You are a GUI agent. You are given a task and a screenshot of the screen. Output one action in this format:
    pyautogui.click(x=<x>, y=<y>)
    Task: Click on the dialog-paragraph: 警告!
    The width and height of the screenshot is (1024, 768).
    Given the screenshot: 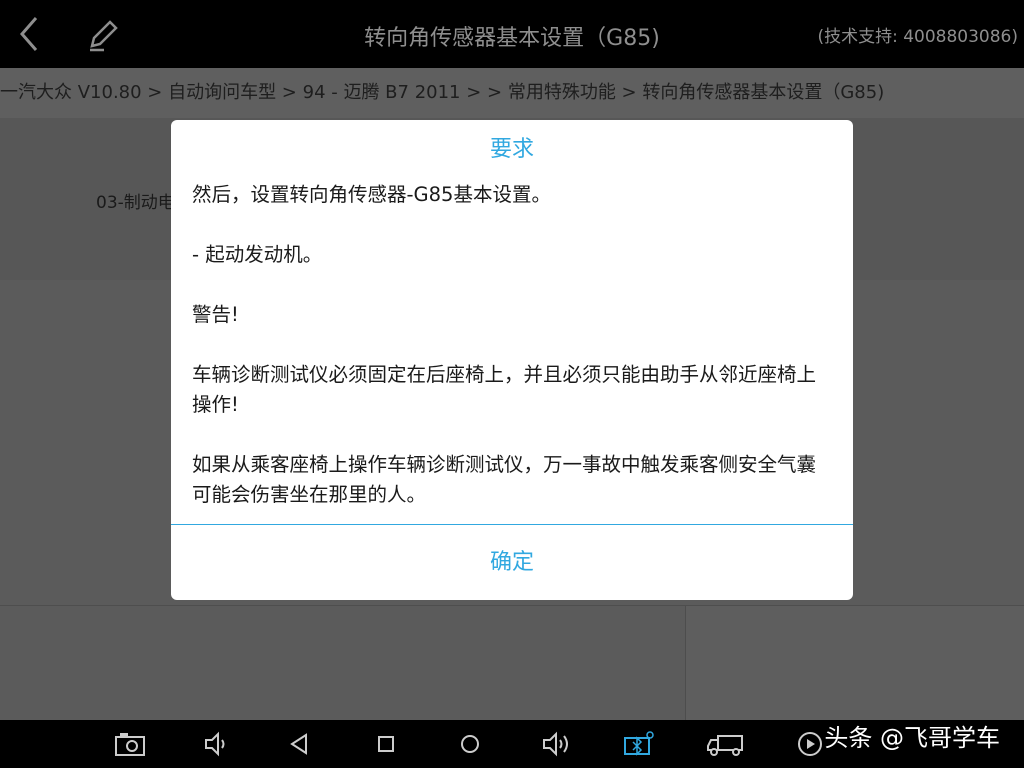 What is the action you would take?
    pyautogui.click(x=215, y=314)
    